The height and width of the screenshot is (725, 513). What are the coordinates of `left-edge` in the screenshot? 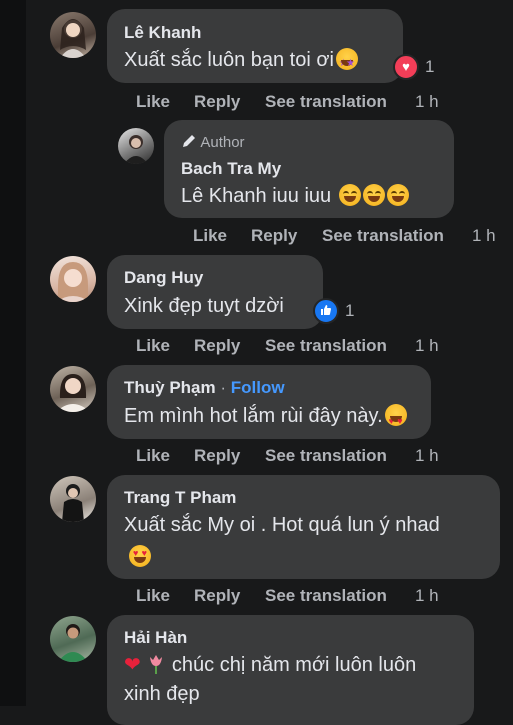 It's located at (13, 353).